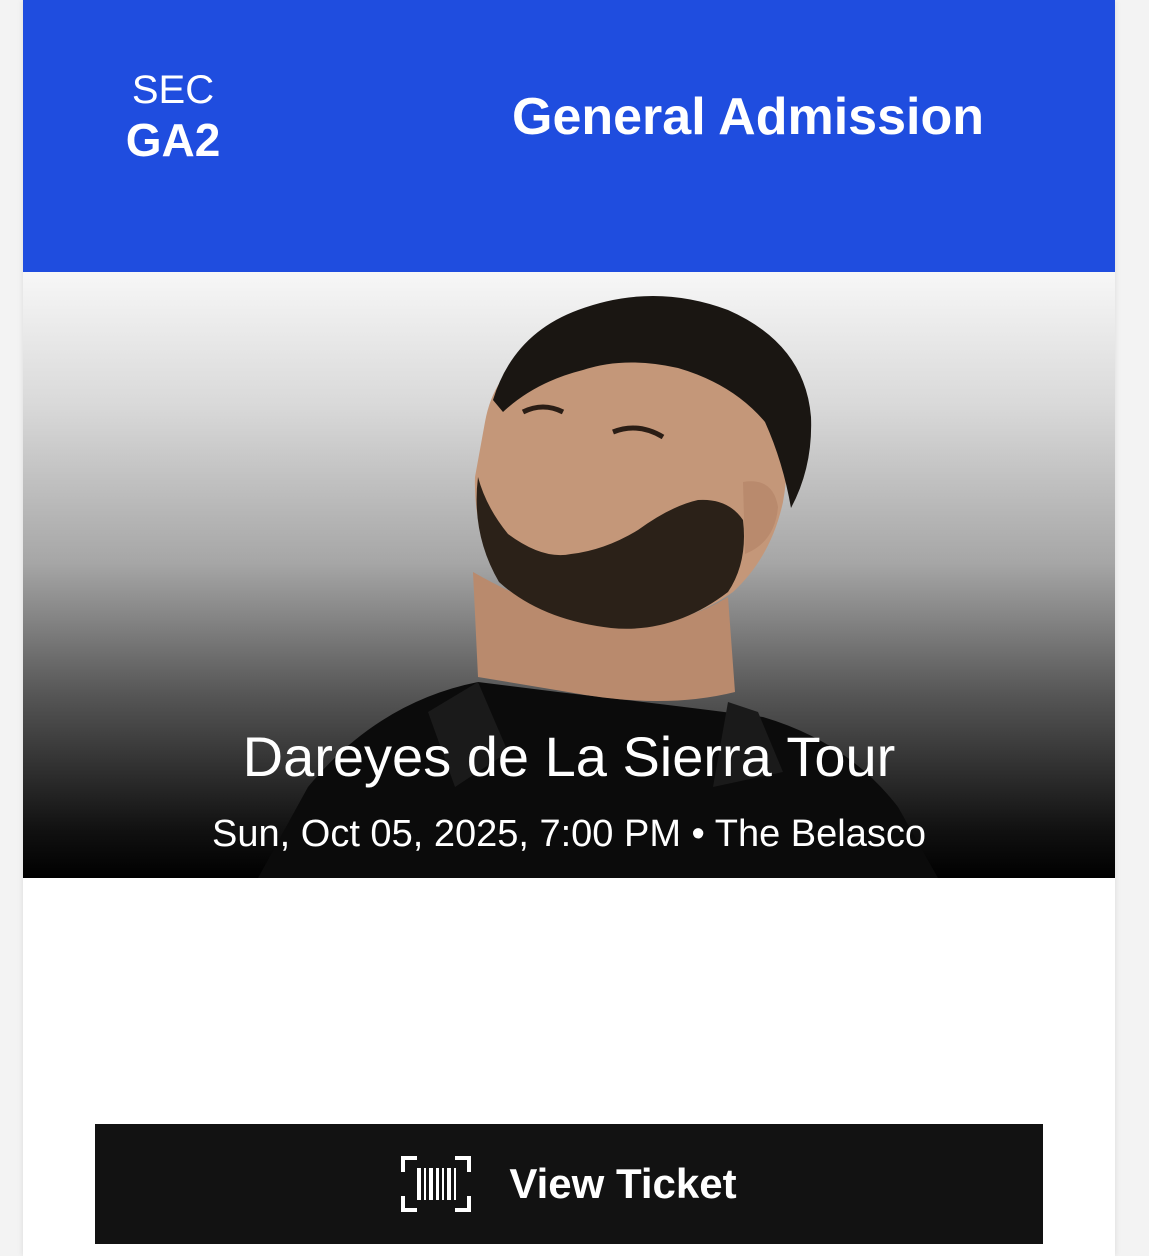 The height and width of the screenshot is (1256, 1149). I want to click on event-title: Dareyes de La Sierra Tour, so click(569, 756).